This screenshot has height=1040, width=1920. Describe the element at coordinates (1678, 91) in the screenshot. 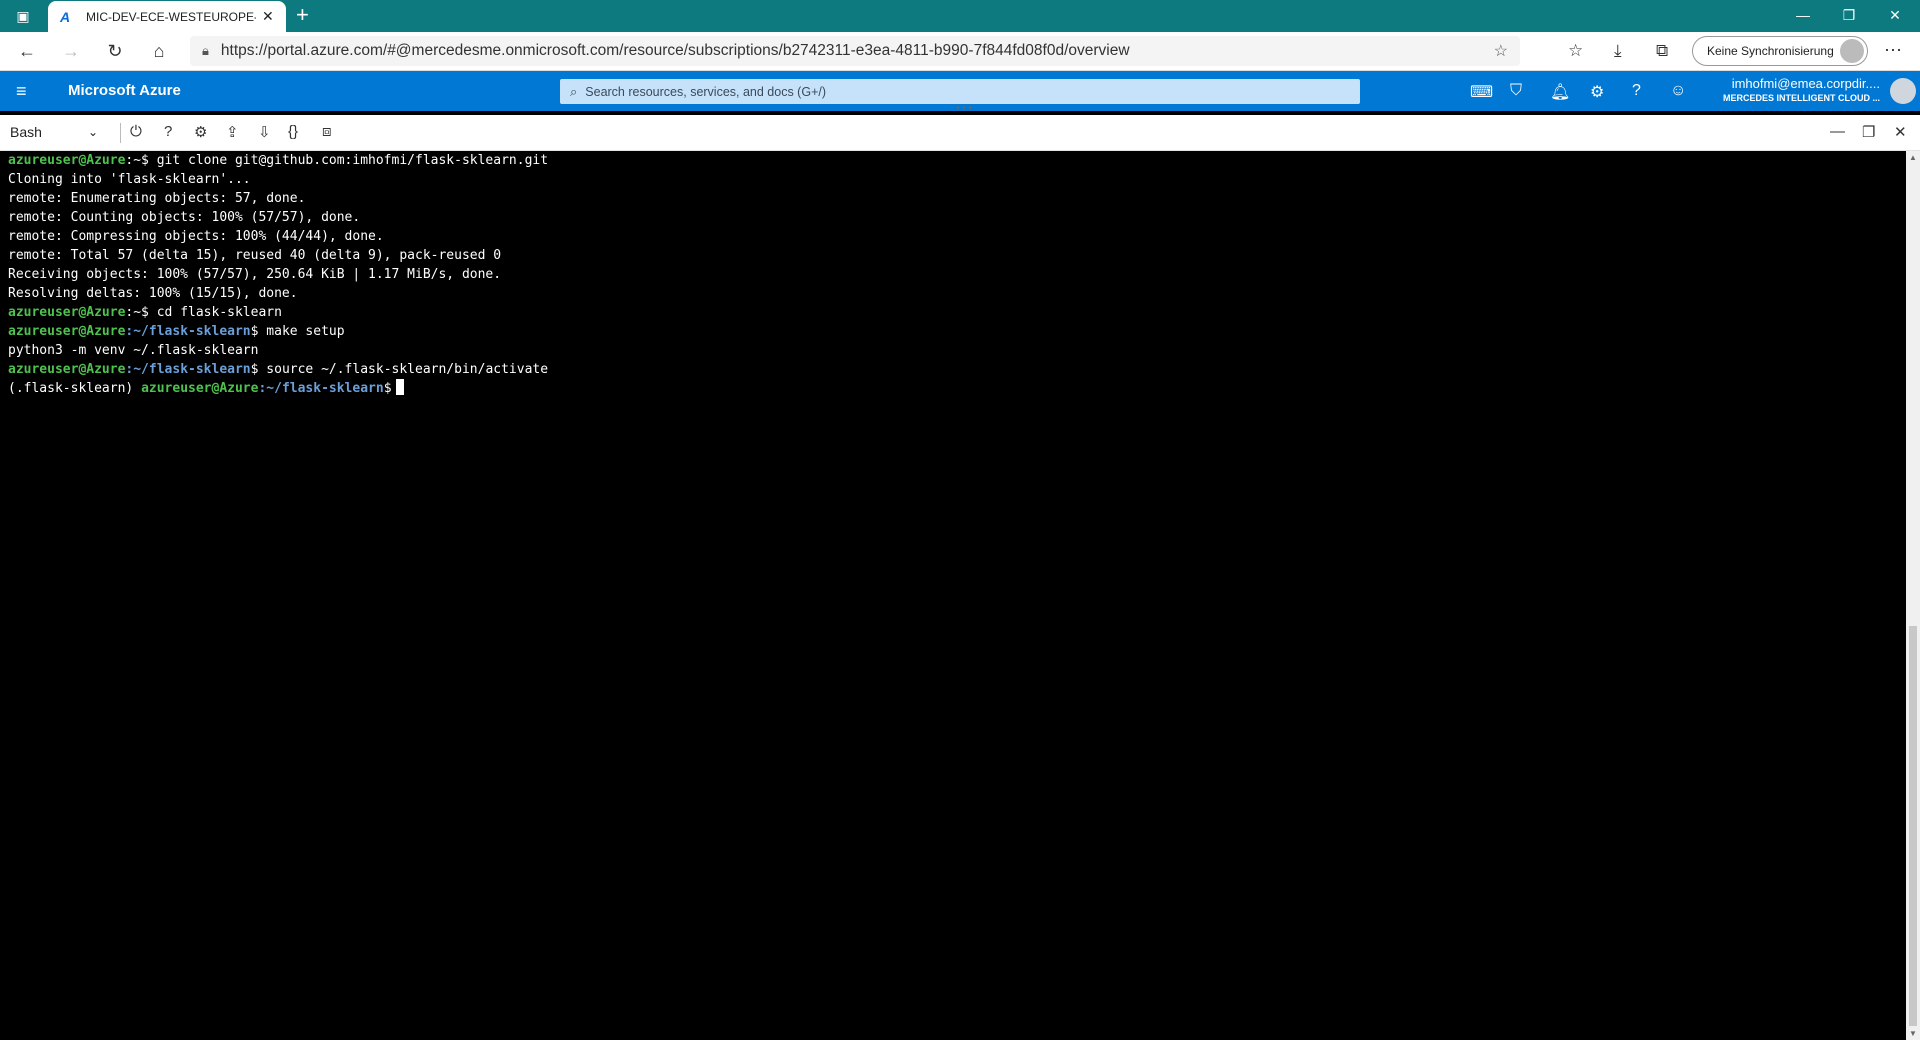

I see `feedback-icon: ☺` at that location.